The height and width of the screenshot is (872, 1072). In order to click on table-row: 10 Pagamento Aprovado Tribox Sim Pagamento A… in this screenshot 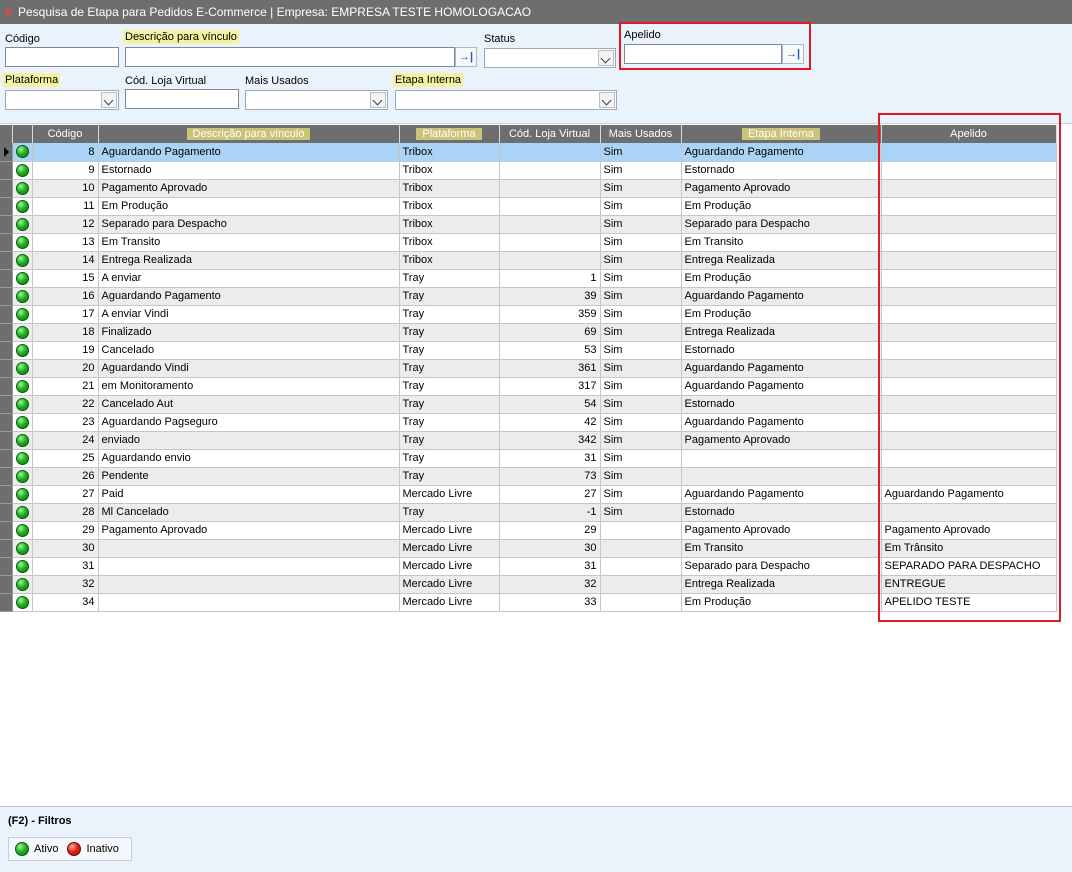, I will do `click(528, 188)`.